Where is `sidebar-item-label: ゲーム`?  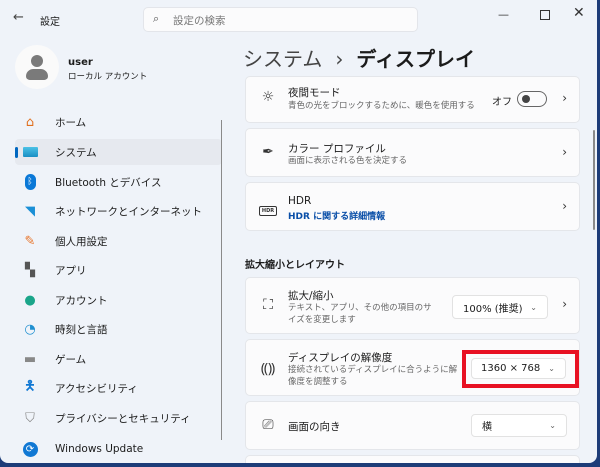 sidebar-item-label: ゲーム is located at coordinates (71, 359).